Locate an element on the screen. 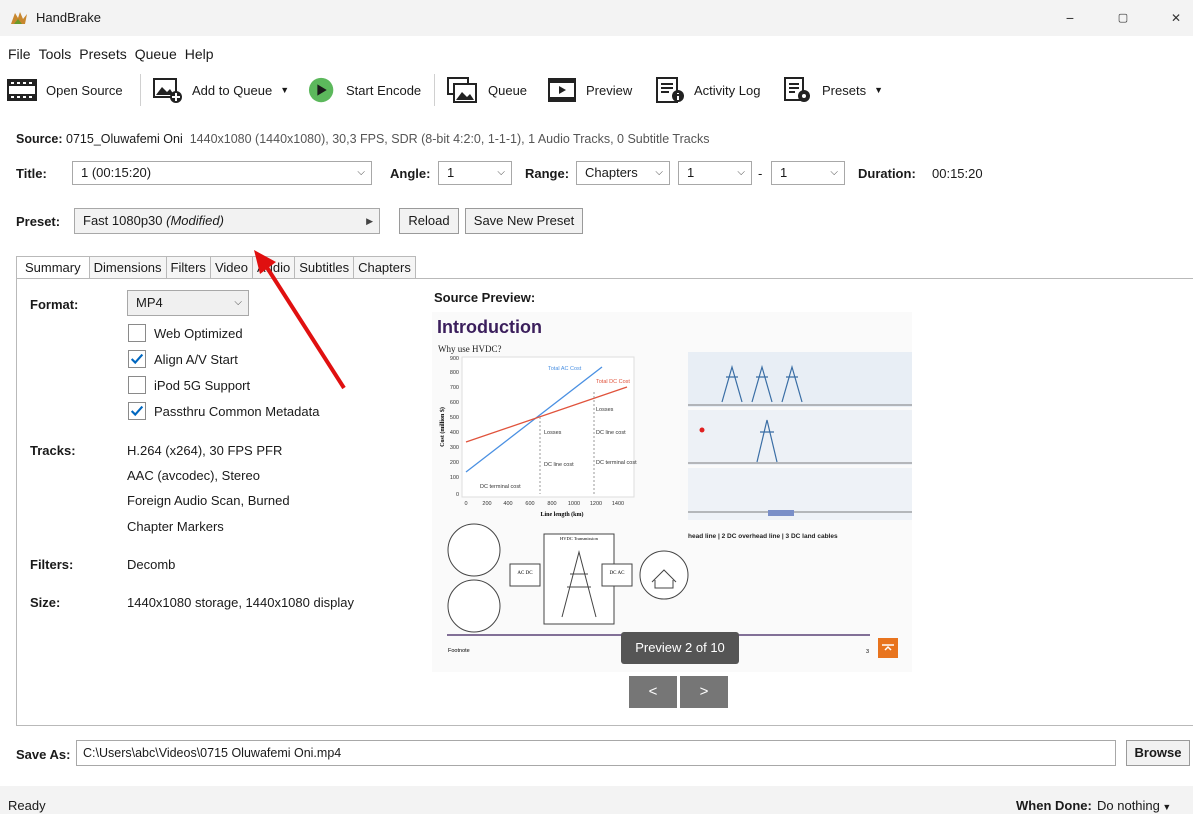  chevron-right-icon: ▶ is located at coordinates (369, 221).